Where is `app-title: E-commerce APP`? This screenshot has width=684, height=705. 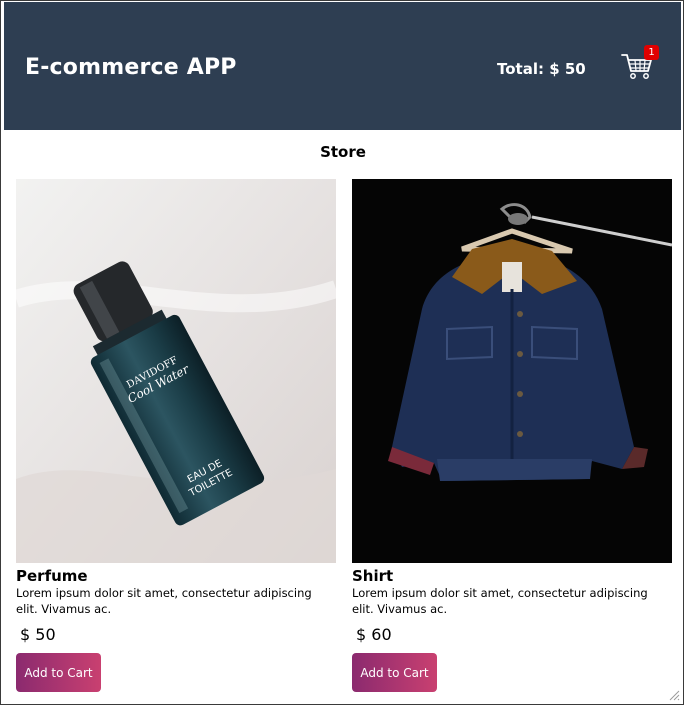 app-title: E-commerce APP is located at coordinates (131, 67).